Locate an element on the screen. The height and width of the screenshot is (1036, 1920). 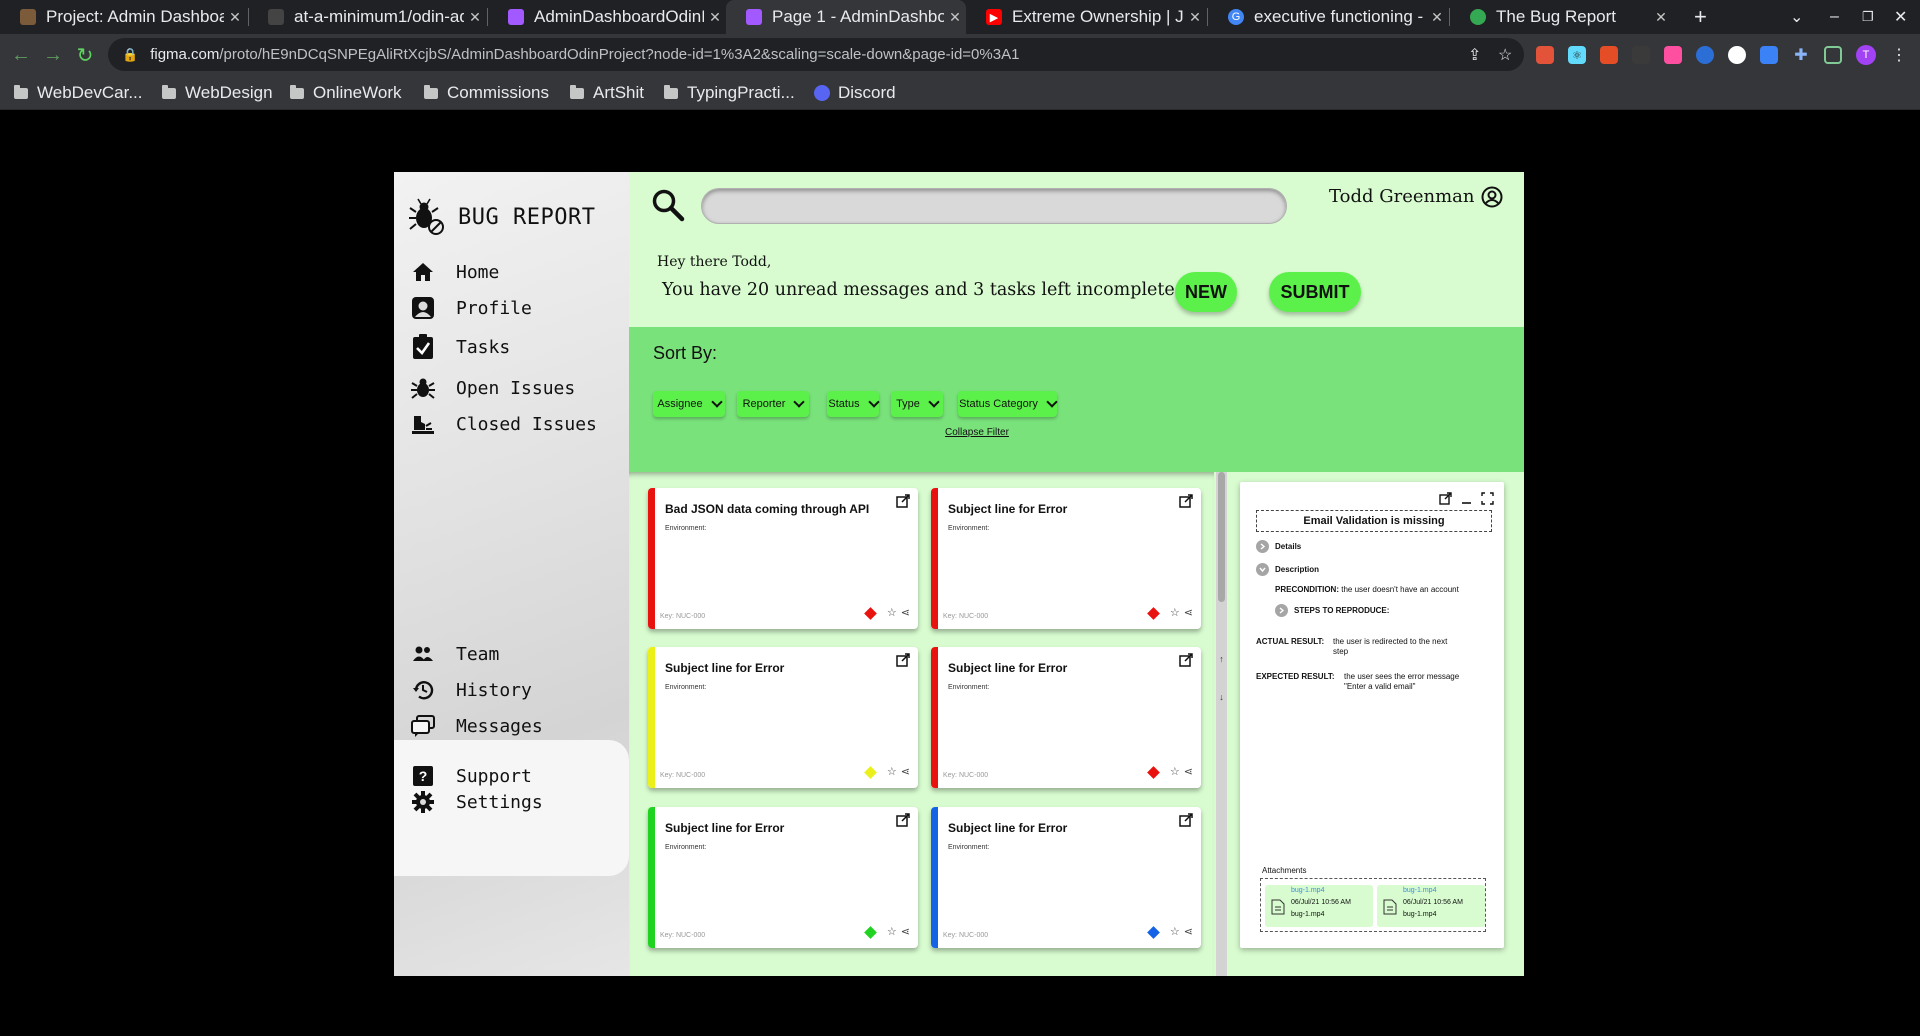
tab-figma-prototype: Page 1 - AdminDashboard ✕ is located at coordinates (846, 17).